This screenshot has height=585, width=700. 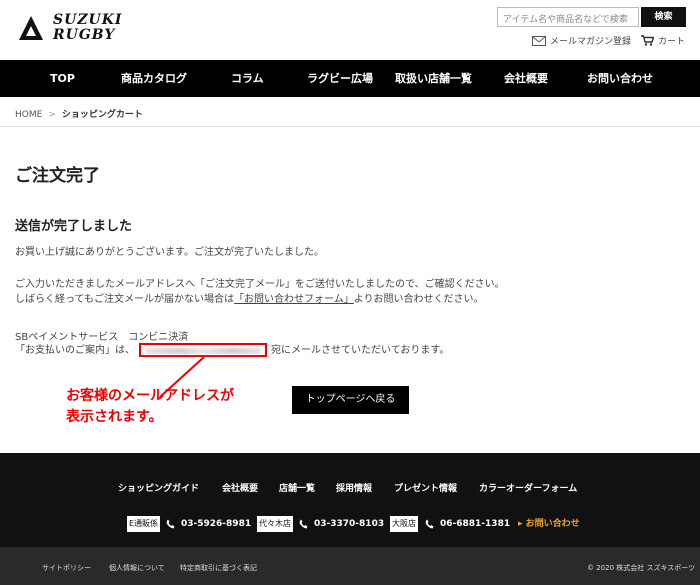 I want to click on annotation-line-2: 表示されます。, so click(x=114, y=417).